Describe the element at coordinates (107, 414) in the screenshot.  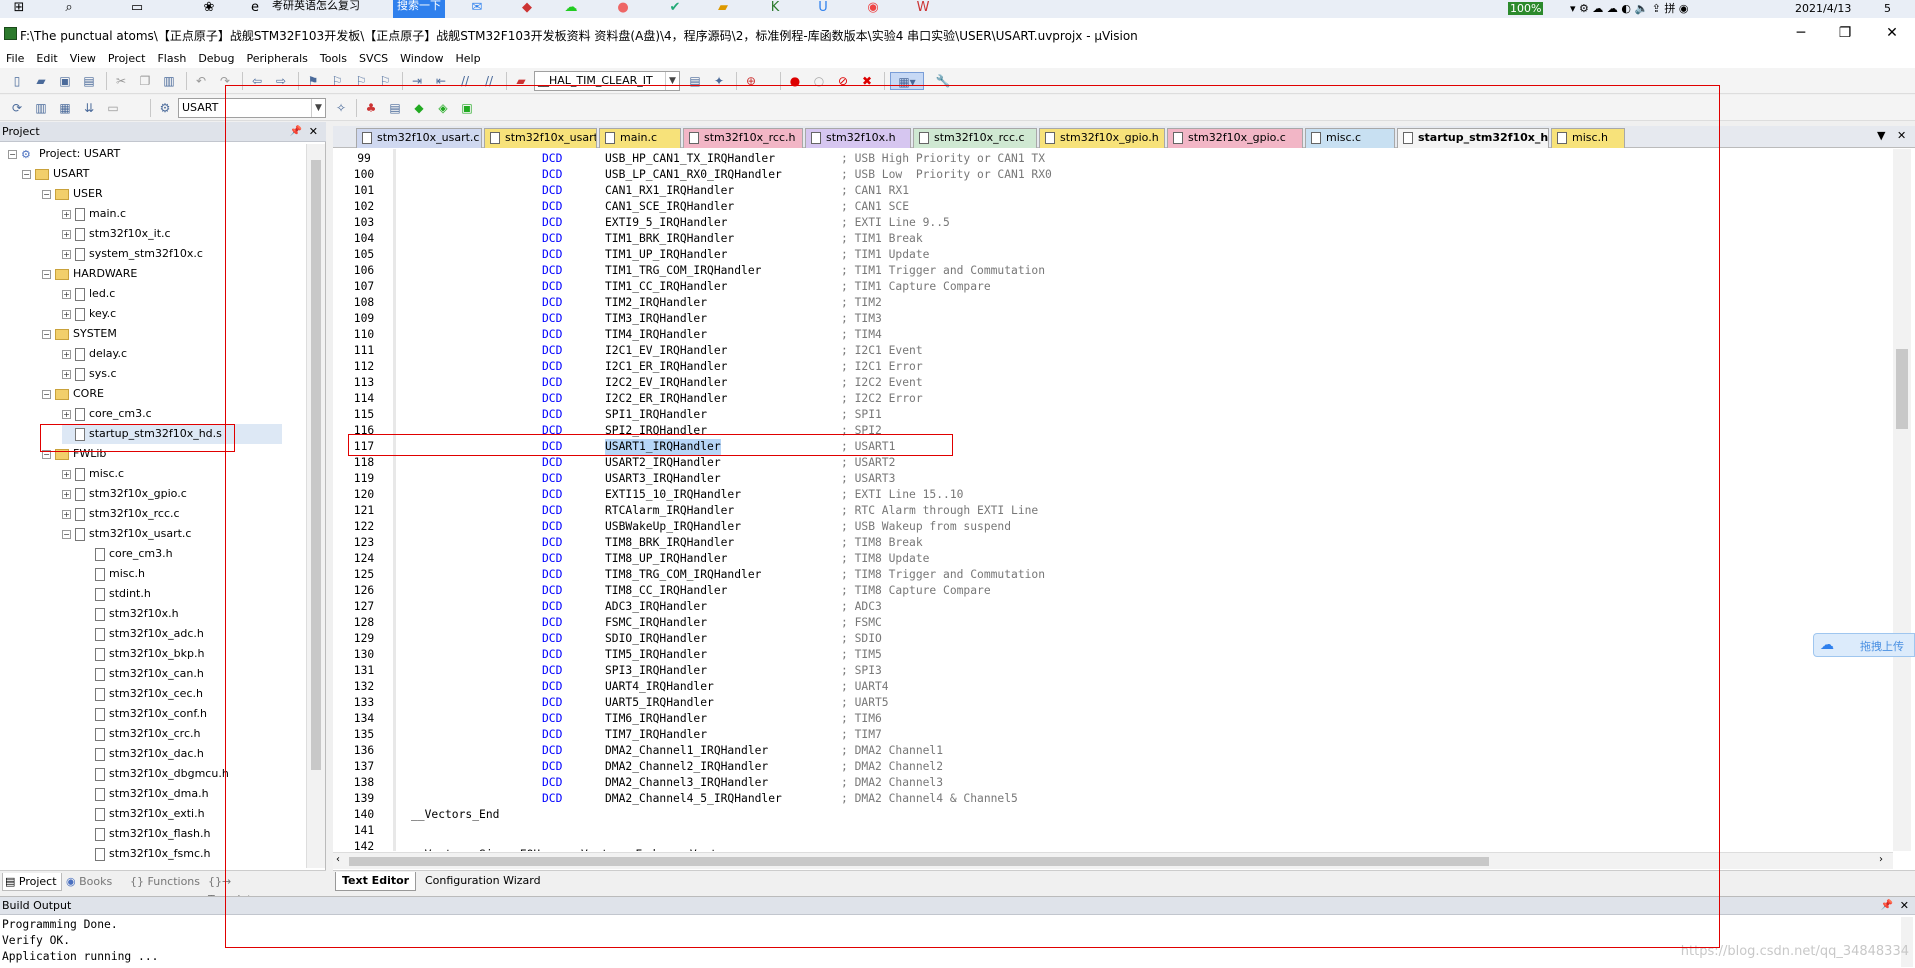
I see `tree-file: + core_cm3.c` at that location.